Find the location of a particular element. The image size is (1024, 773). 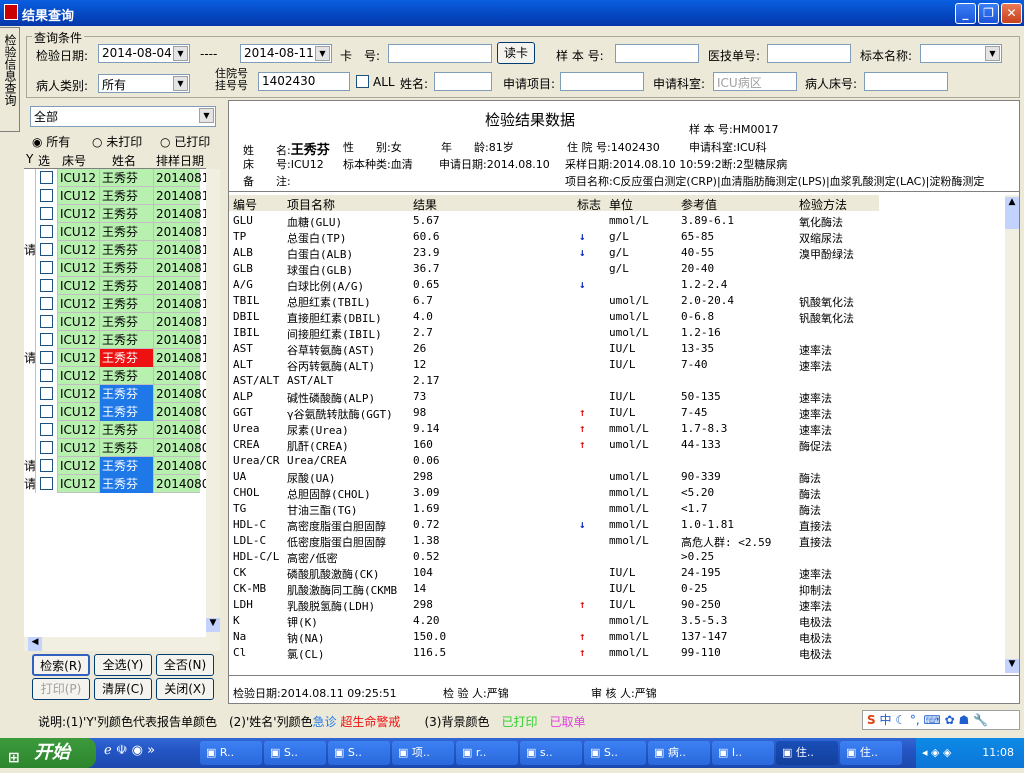

patient-type-select: 所有 ▼ is located at coordinates (144, 83).